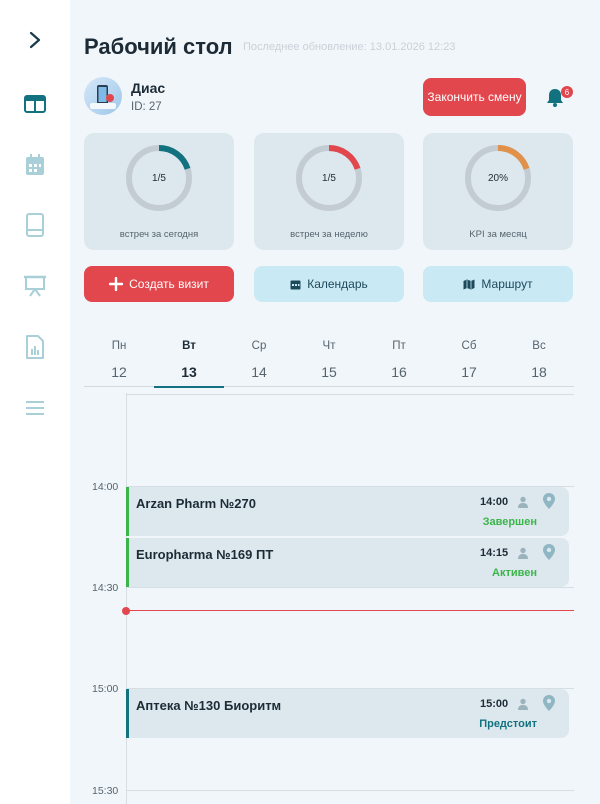  What do you see at coordinates (469, 372) in the screenshot?
I see `day-number: 17` at bounding box center [469, 372].